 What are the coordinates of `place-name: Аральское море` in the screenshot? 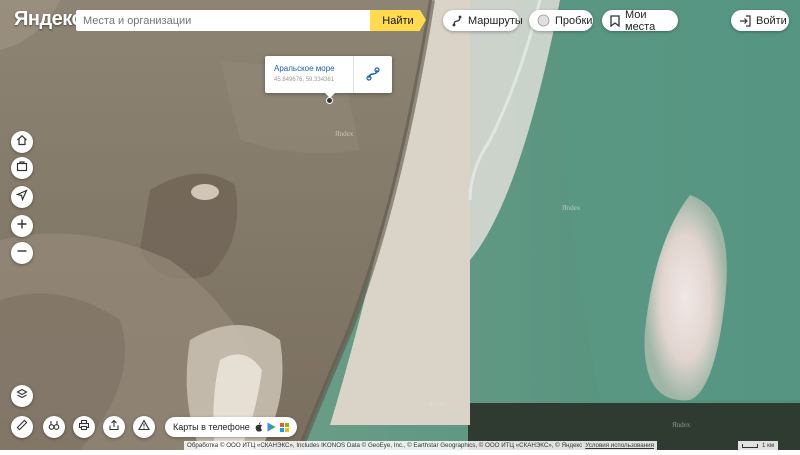 It's located at (304, 68).